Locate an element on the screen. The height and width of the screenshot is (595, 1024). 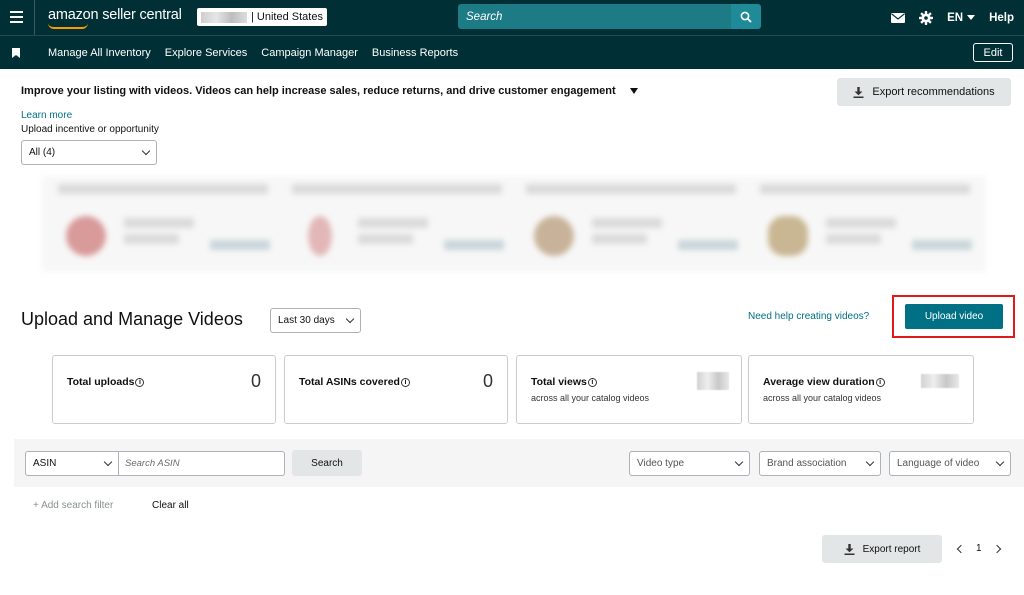
help-link: Help is located at coordinates (1001, 18).